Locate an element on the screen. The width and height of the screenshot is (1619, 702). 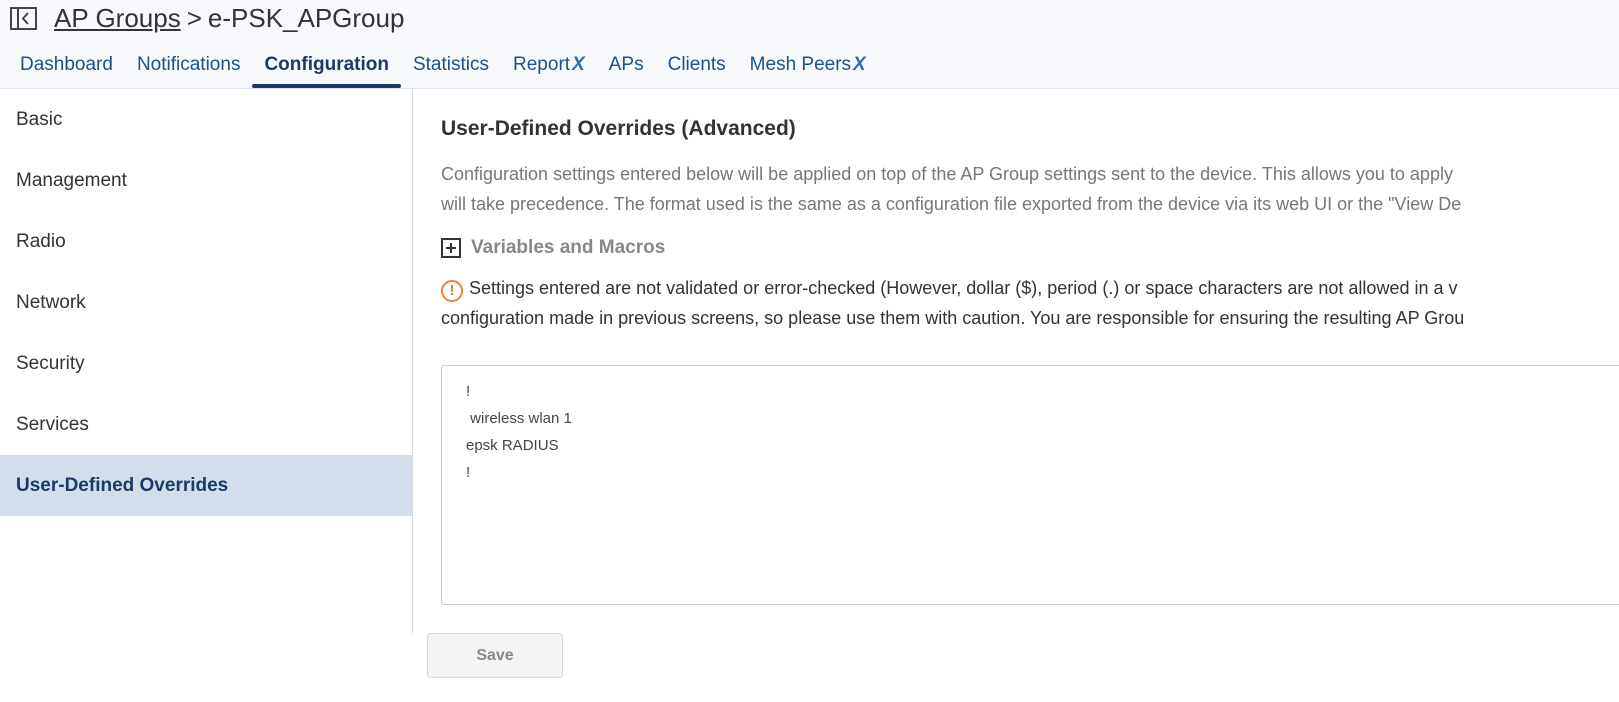
section-title: User-Defined Overrides (Advanced) is located at coordinates (618, 128).